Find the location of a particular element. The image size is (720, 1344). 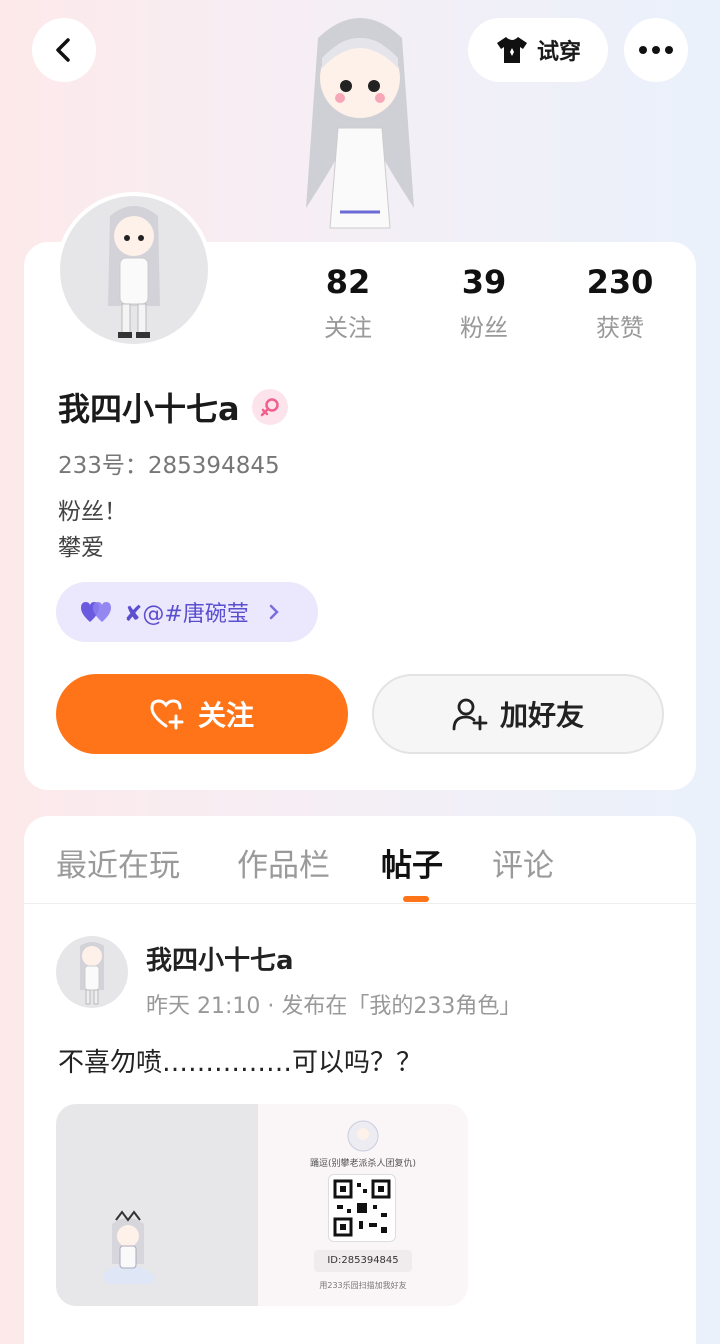

avatar-3d-figure is located at coordinates (360, 126).